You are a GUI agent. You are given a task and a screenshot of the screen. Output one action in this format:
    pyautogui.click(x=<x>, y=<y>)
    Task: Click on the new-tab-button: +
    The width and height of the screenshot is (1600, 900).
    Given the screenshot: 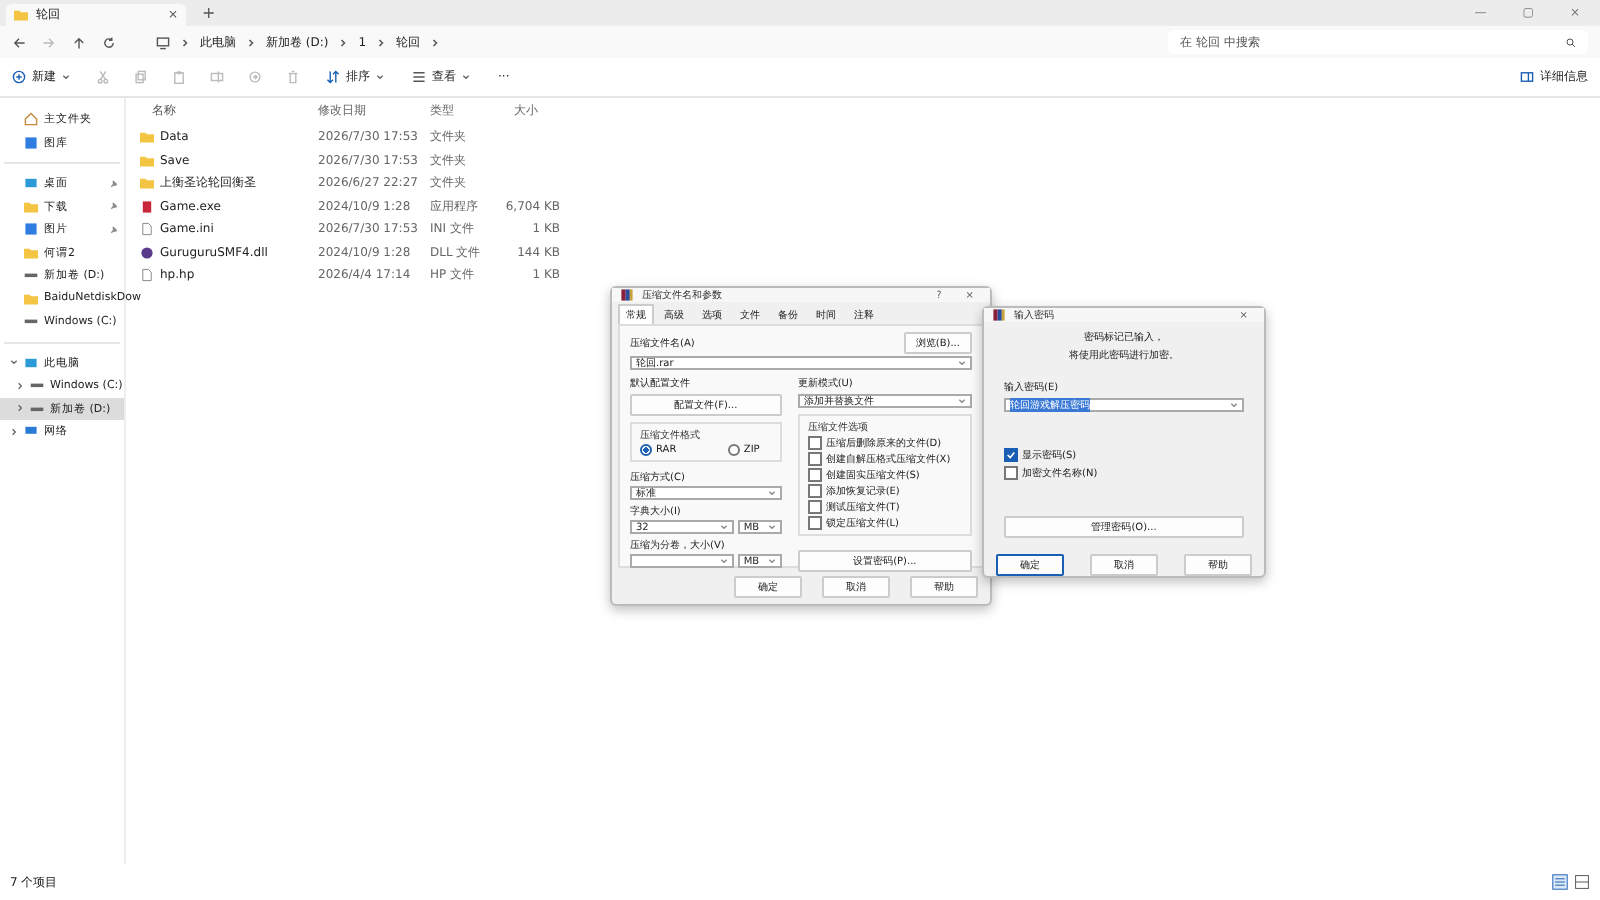 What is the action you would take?
    pyautogui.click(x=209, y=13)
    